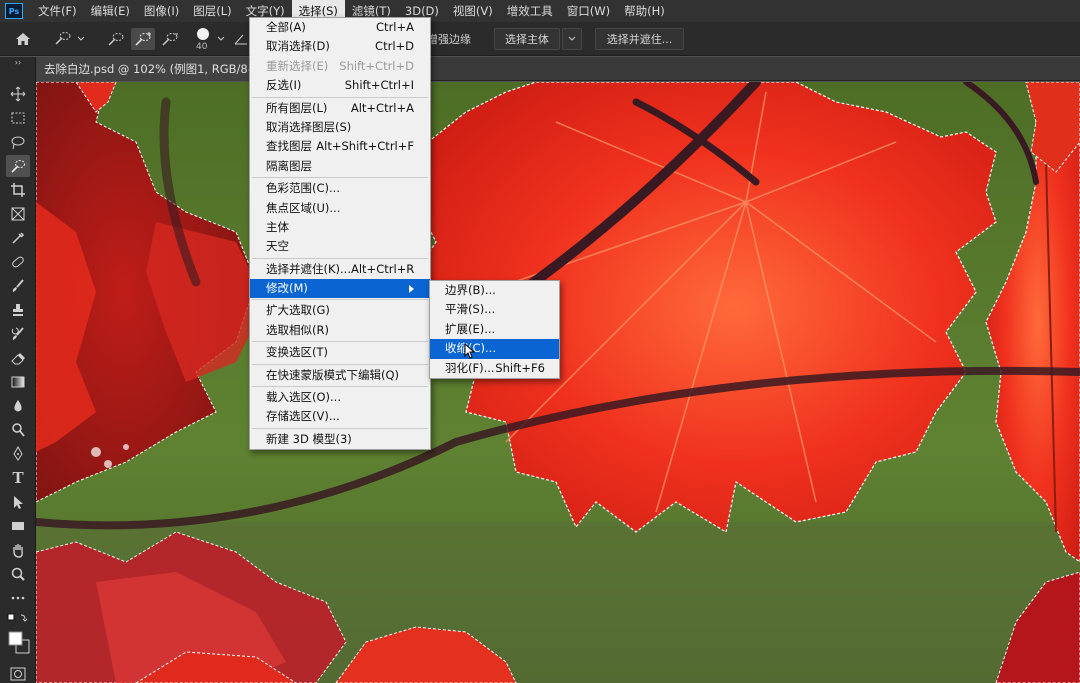  I want to click on gradient-tool-icon, so click(18, 382).